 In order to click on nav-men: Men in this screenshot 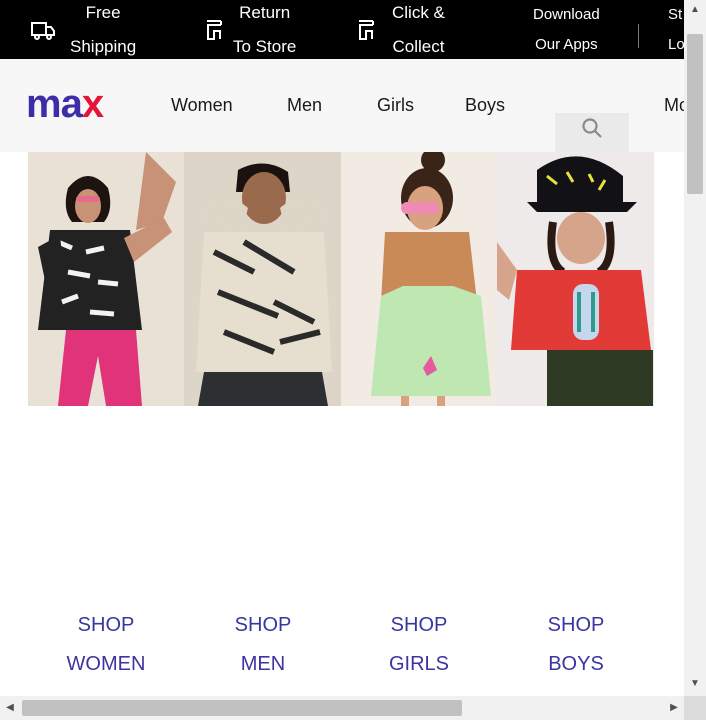, I will do `click(304, 105)`.